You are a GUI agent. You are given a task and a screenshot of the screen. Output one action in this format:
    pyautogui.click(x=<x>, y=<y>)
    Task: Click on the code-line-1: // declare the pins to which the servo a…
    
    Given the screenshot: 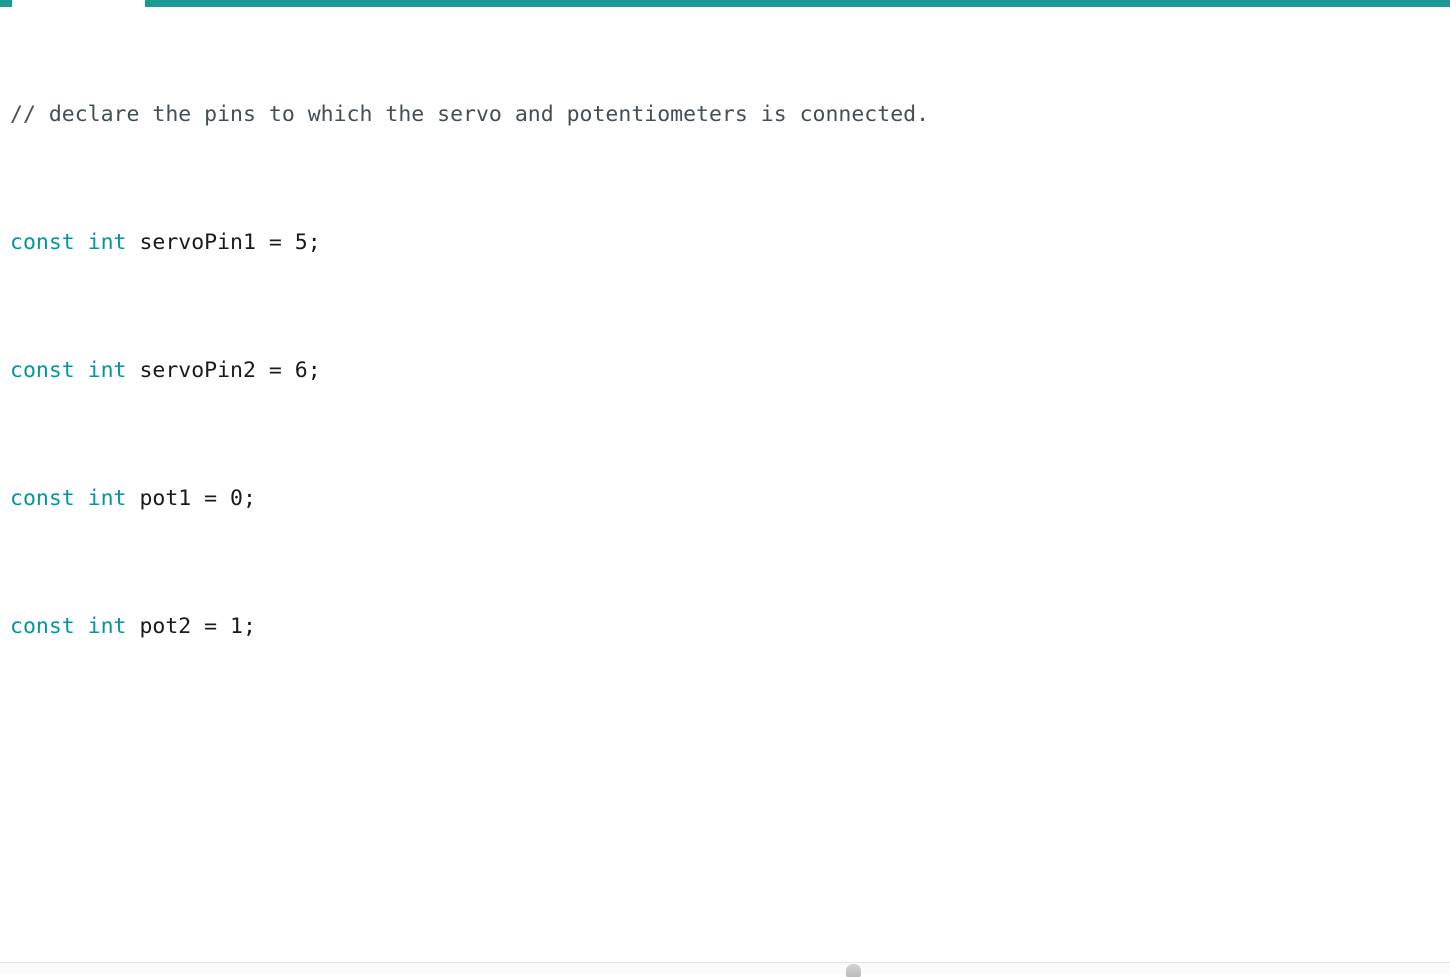 What is the action you would take?
    pyautogui.click(x=631, y=115)
    